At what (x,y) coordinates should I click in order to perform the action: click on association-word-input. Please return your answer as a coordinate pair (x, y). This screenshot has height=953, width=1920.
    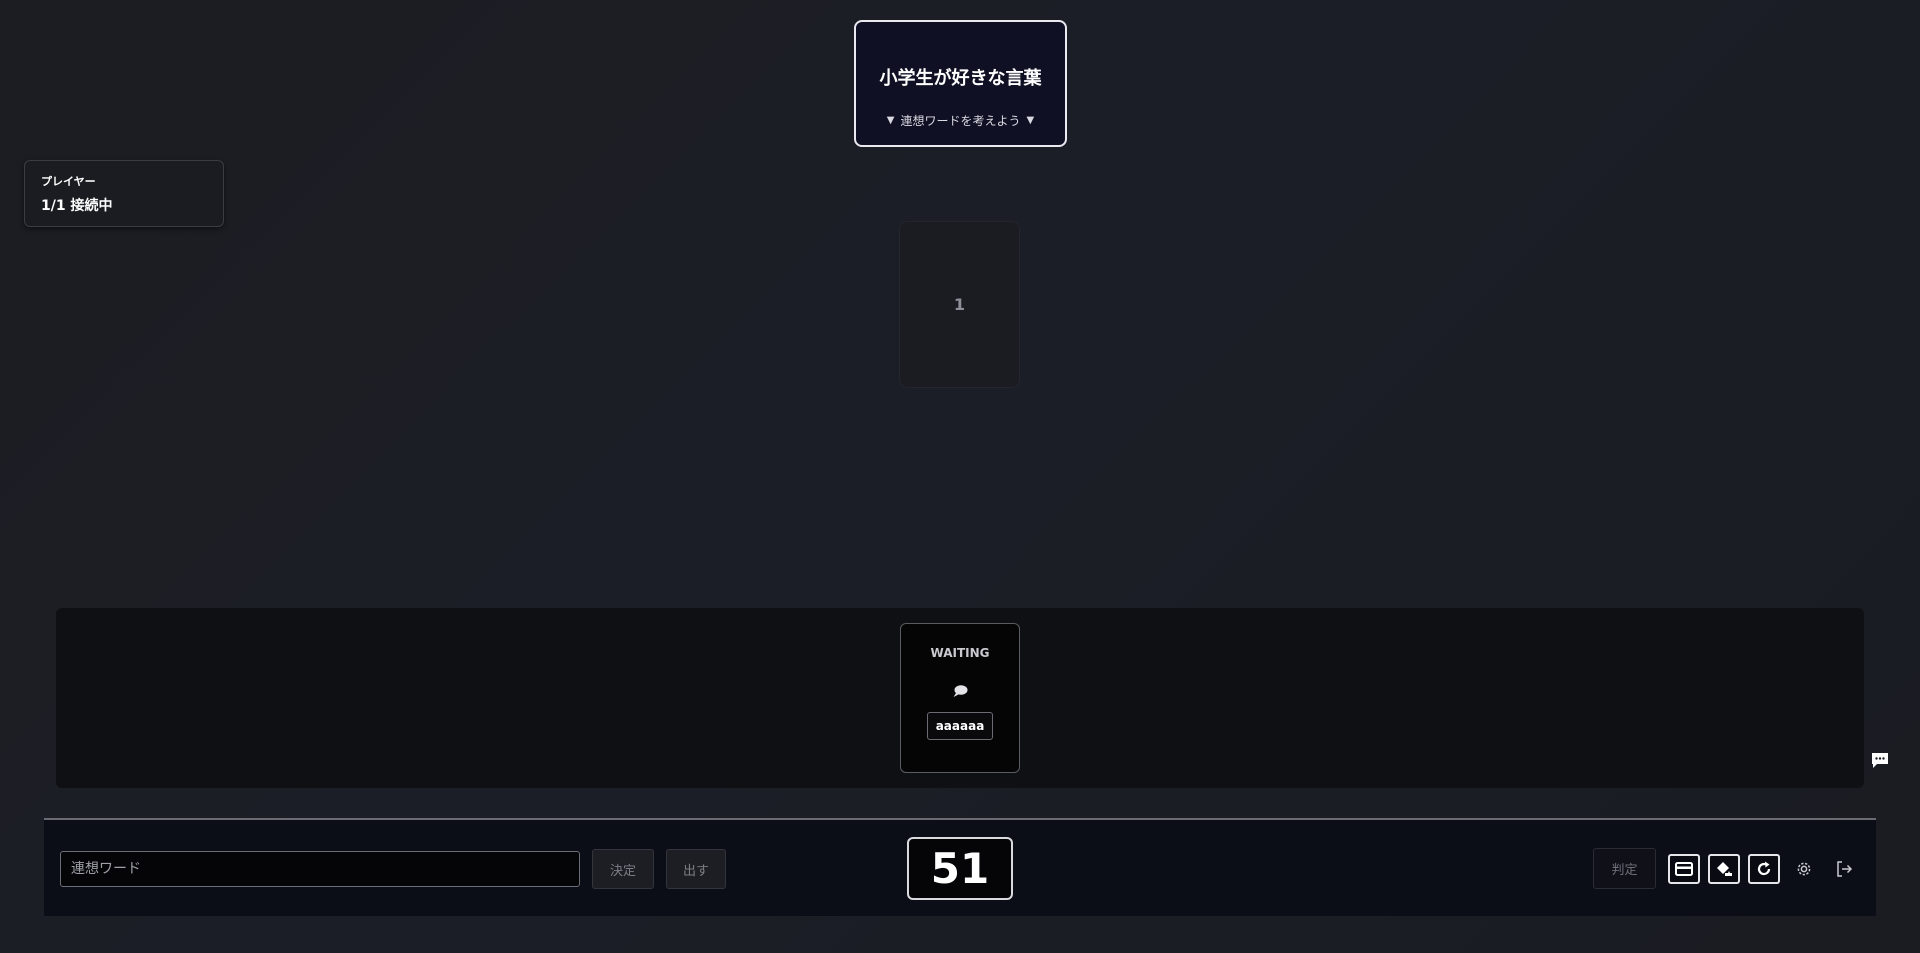
    Looking at the image, I should click on (320, 869).